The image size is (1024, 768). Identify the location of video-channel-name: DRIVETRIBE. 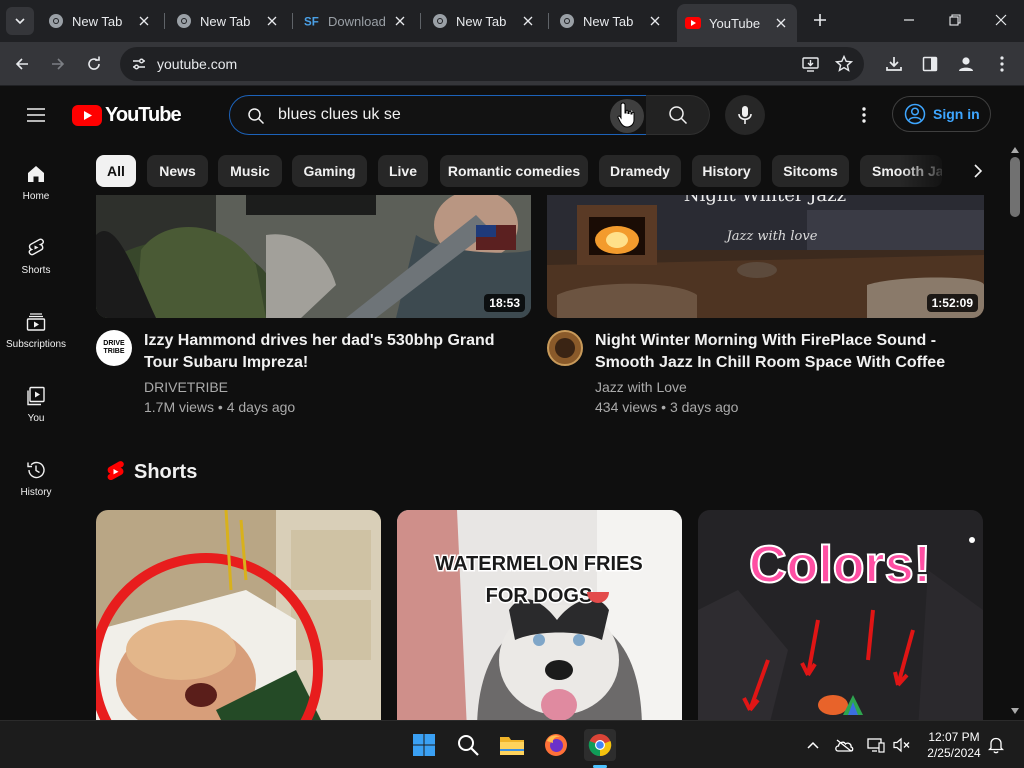
(186, 387).